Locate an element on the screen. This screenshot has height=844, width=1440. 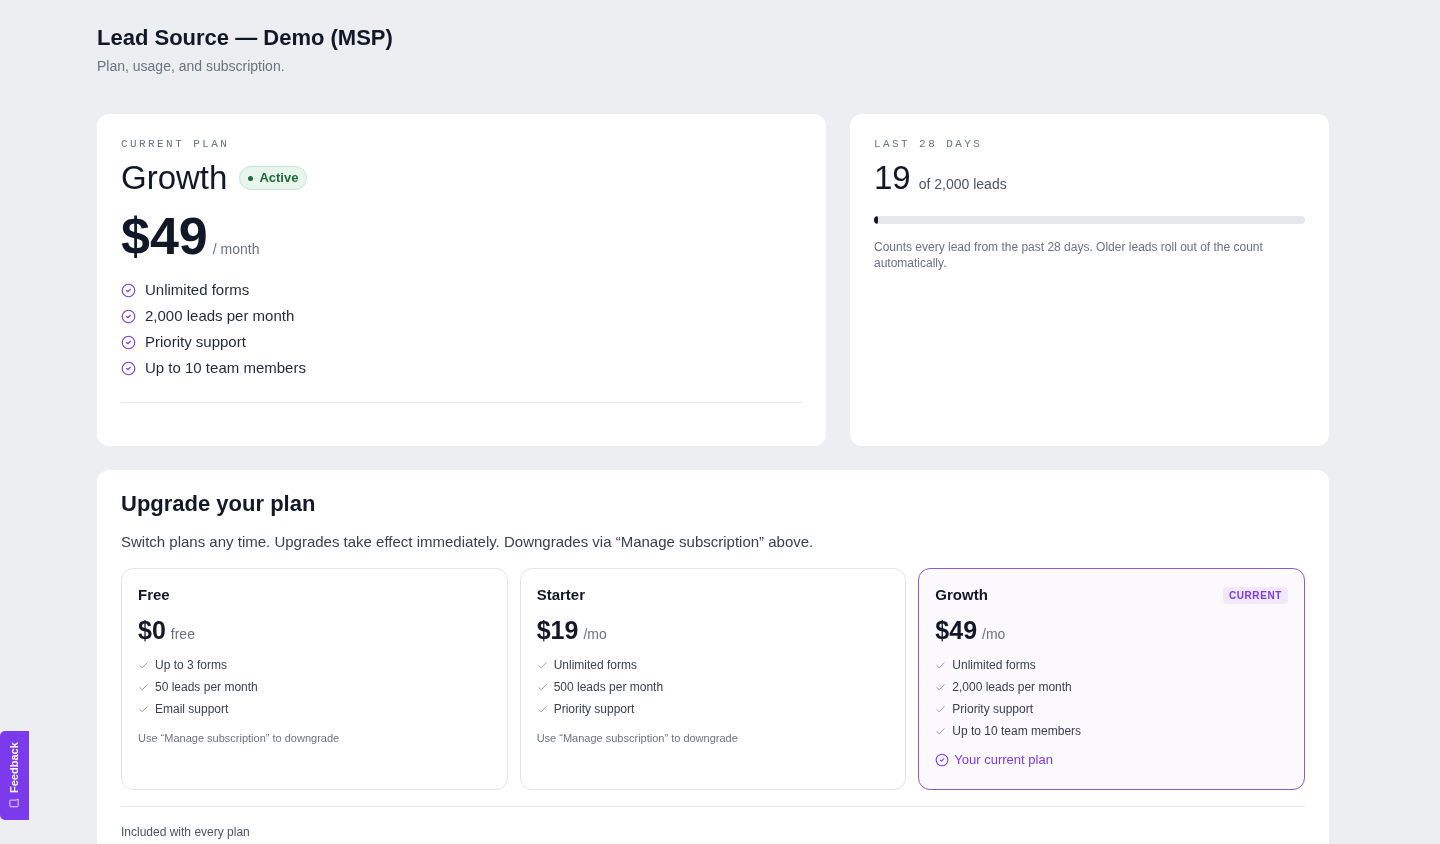
feedback-tab: Feedback is located at coordinates (14, 775).